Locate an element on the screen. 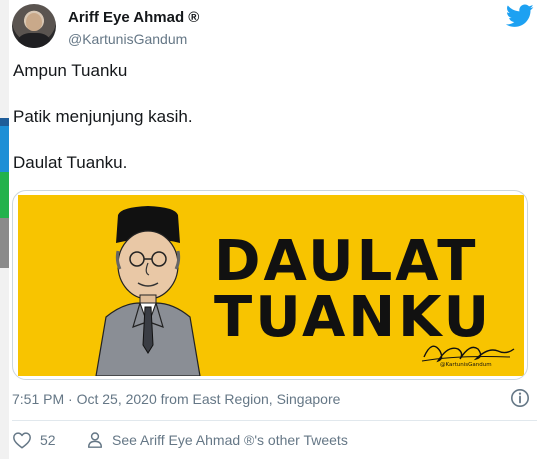  author-handle: @KartunisGandum is located at coordinates (133, 39).